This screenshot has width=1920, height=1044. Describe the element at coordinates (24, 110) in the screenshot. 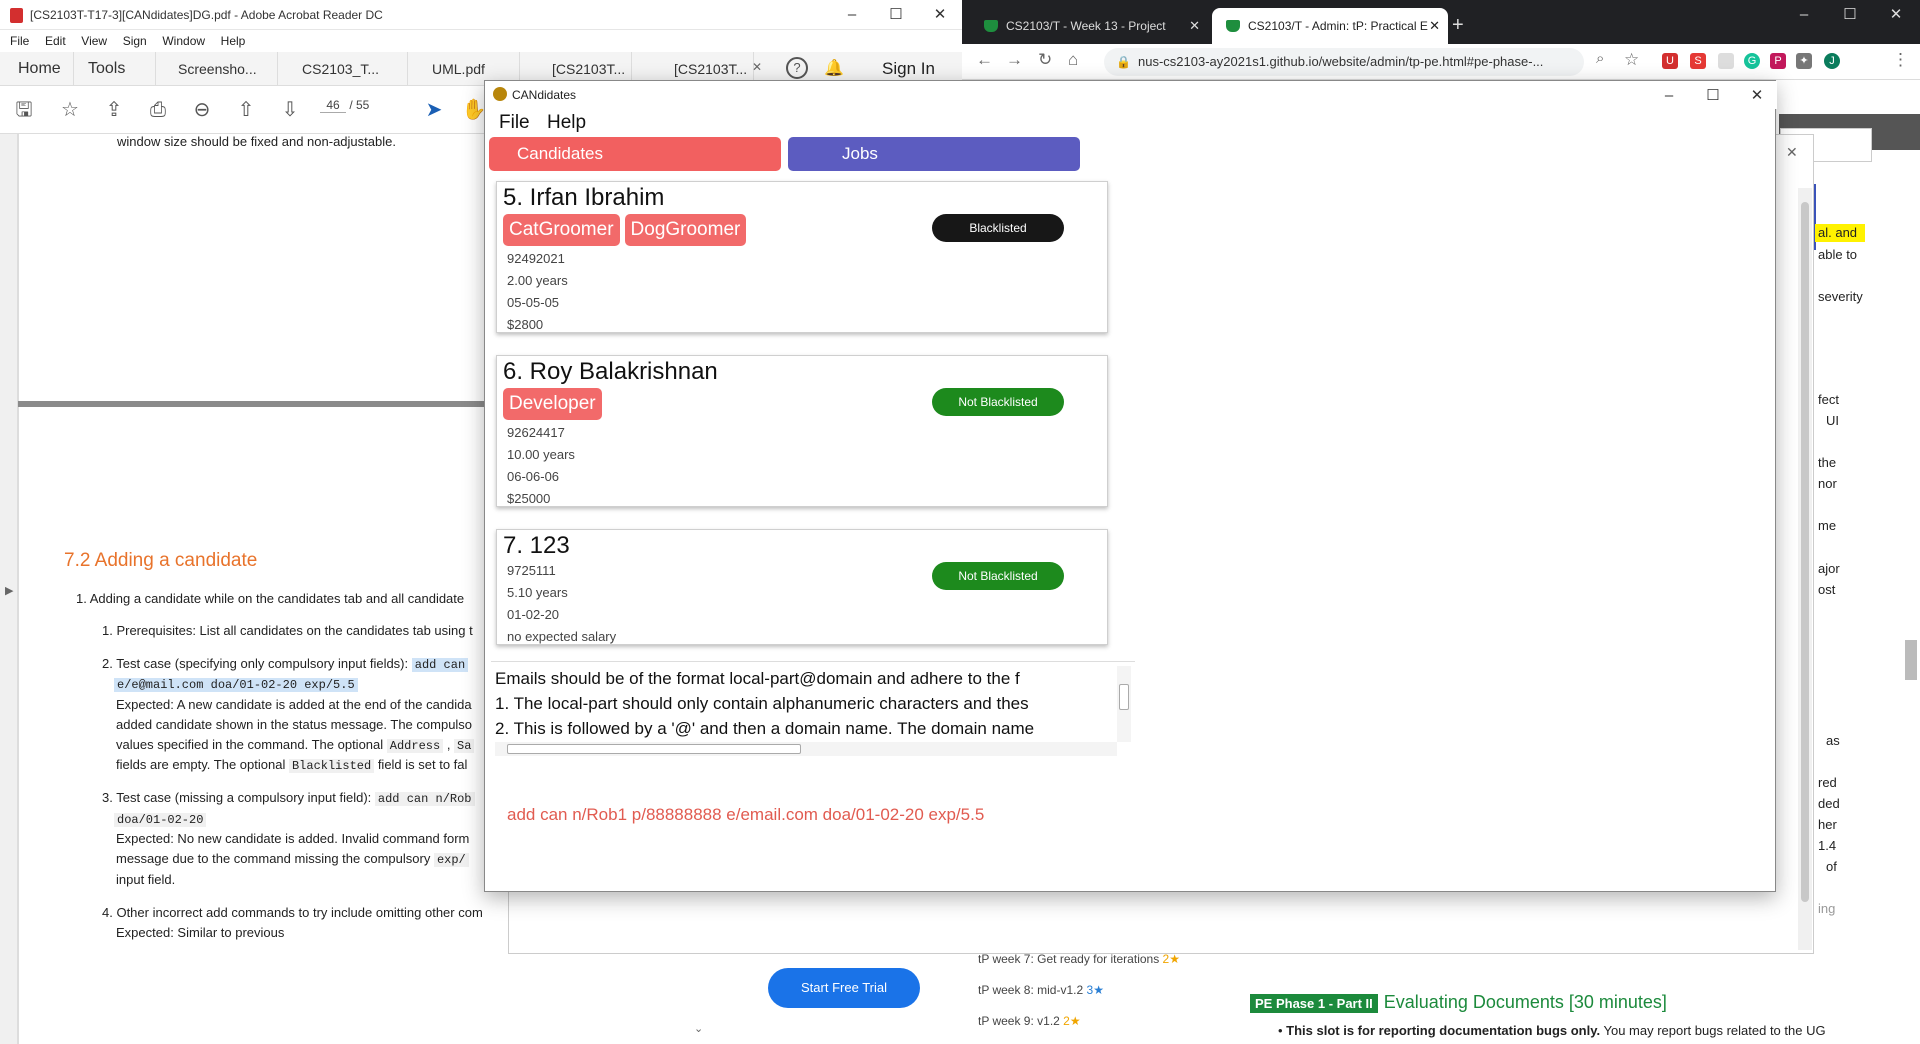

I see `save-icon: 🖫` at that location.